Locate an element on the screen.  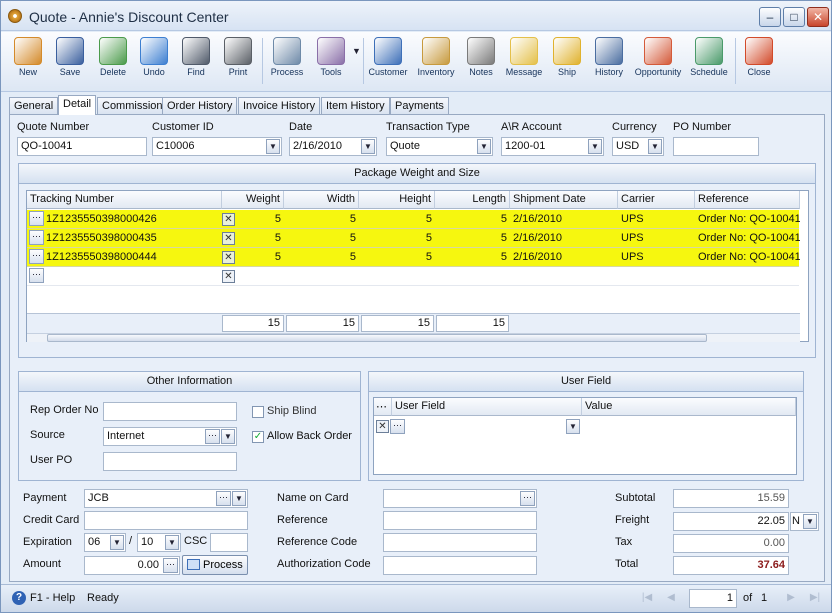
credit-card-field is located at coordinates (166, 520).